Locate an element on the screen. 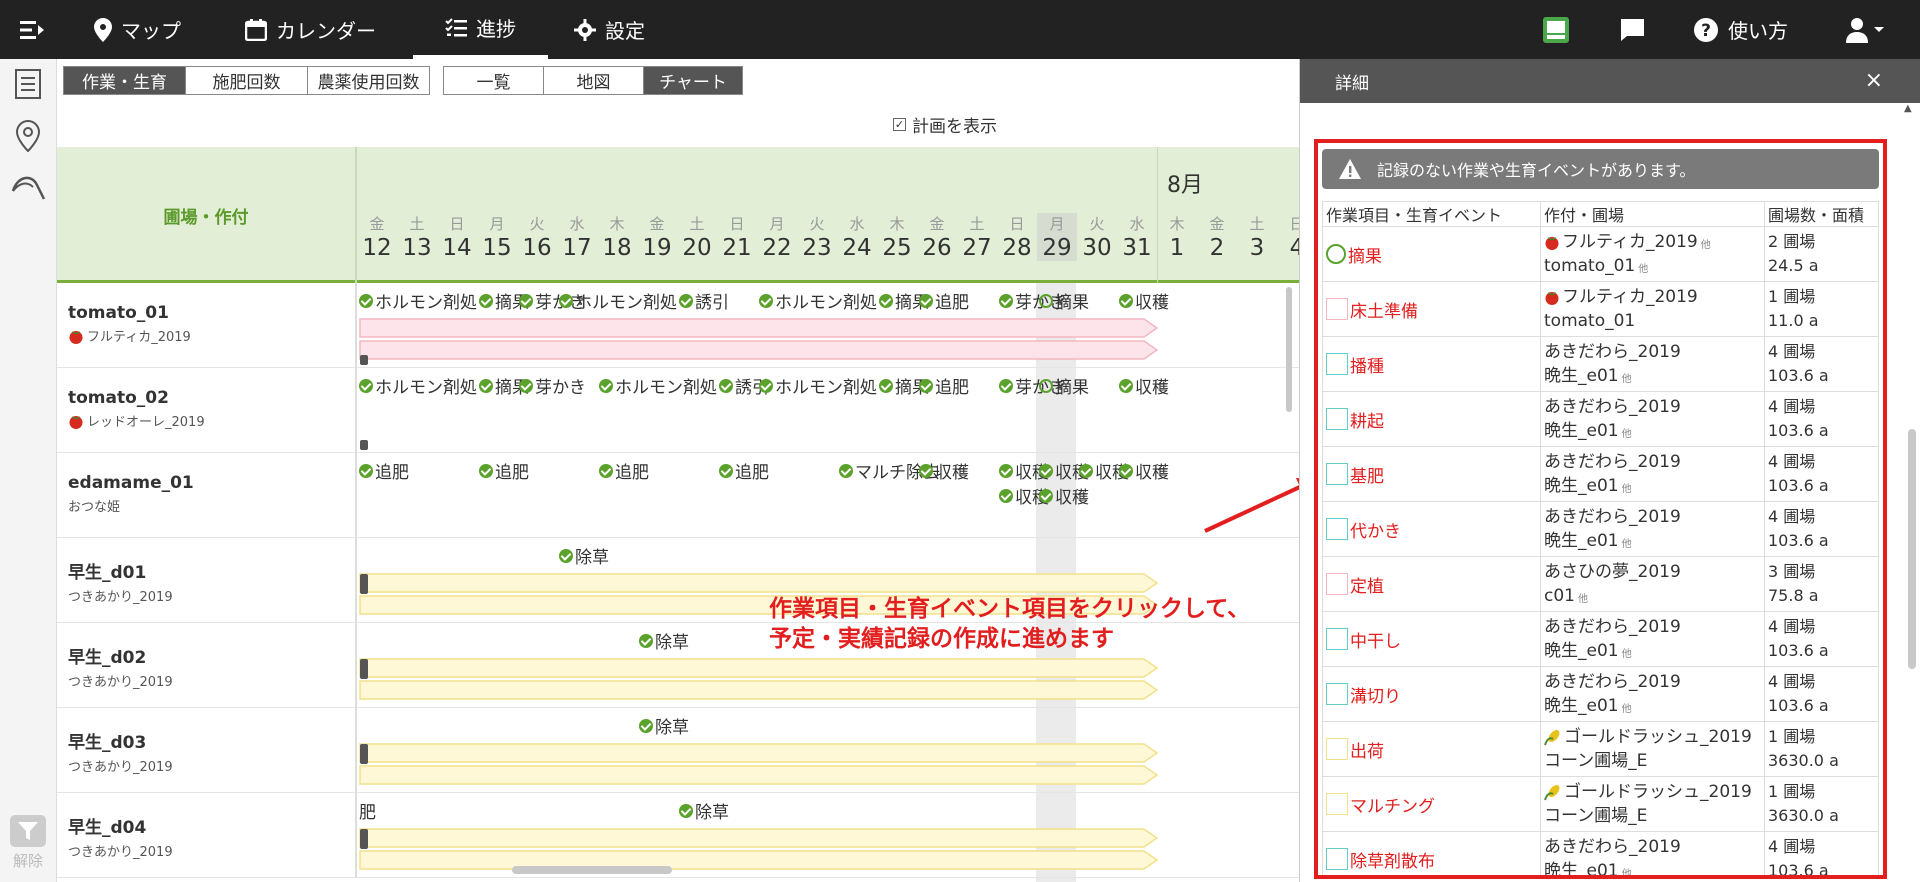 The image size is (1920, 882). area: 11.0 a is located at coordinates (1793, 320).